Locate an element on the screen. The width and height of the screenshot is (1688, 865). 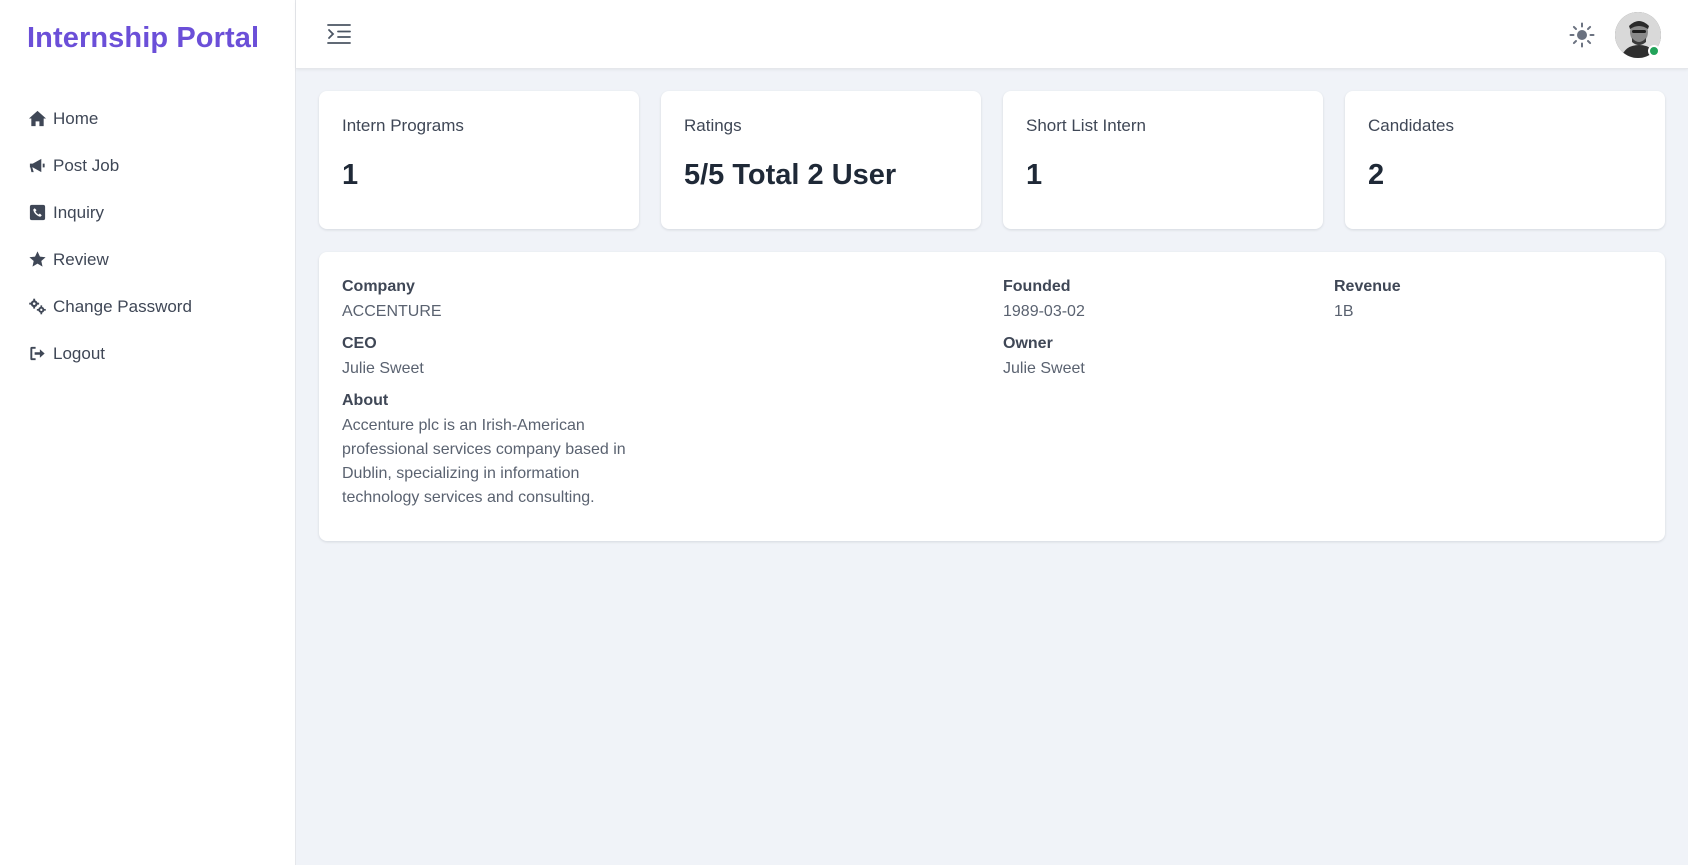
founded-value: 1989-03-02 is located at coordinates (1044, 311).